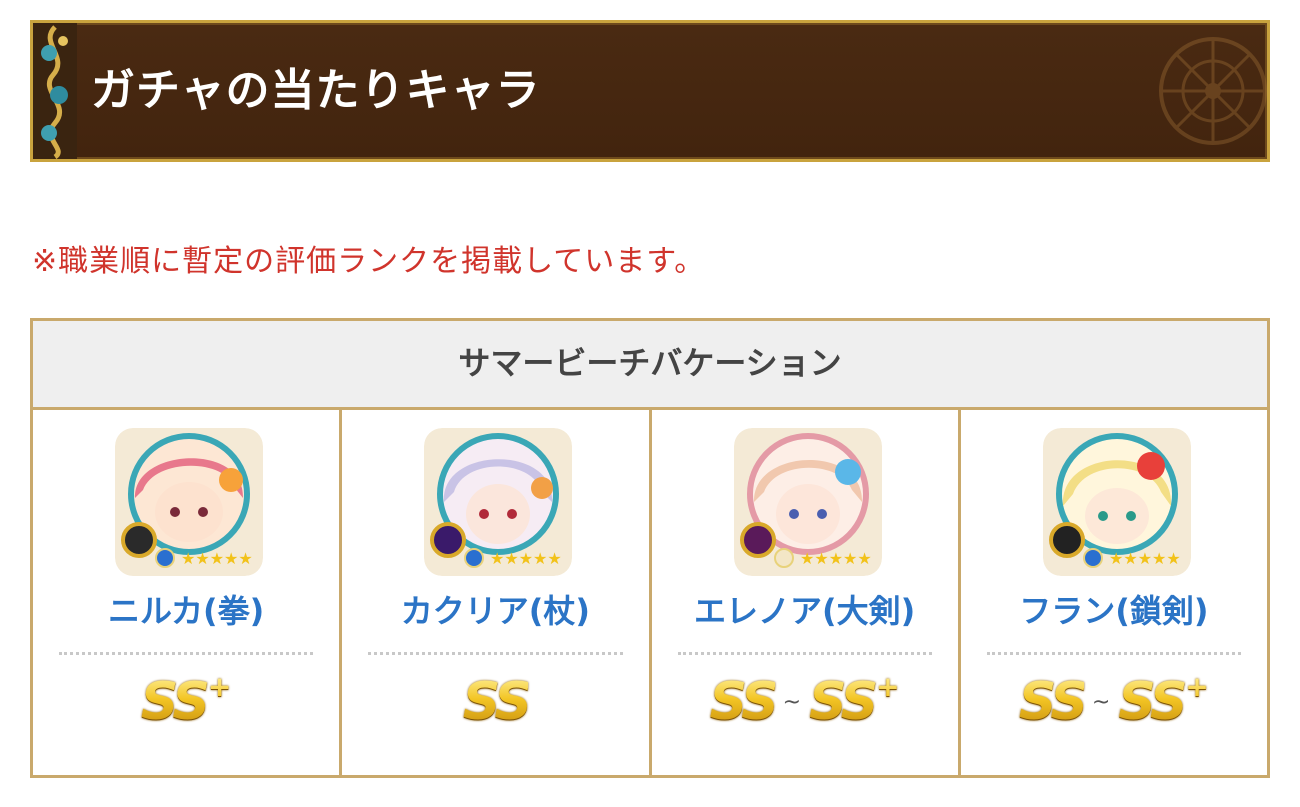  Describe the element at coordinates (495, 609) in the screenshot. I see `character-name: カクリア(杖)` at that location.